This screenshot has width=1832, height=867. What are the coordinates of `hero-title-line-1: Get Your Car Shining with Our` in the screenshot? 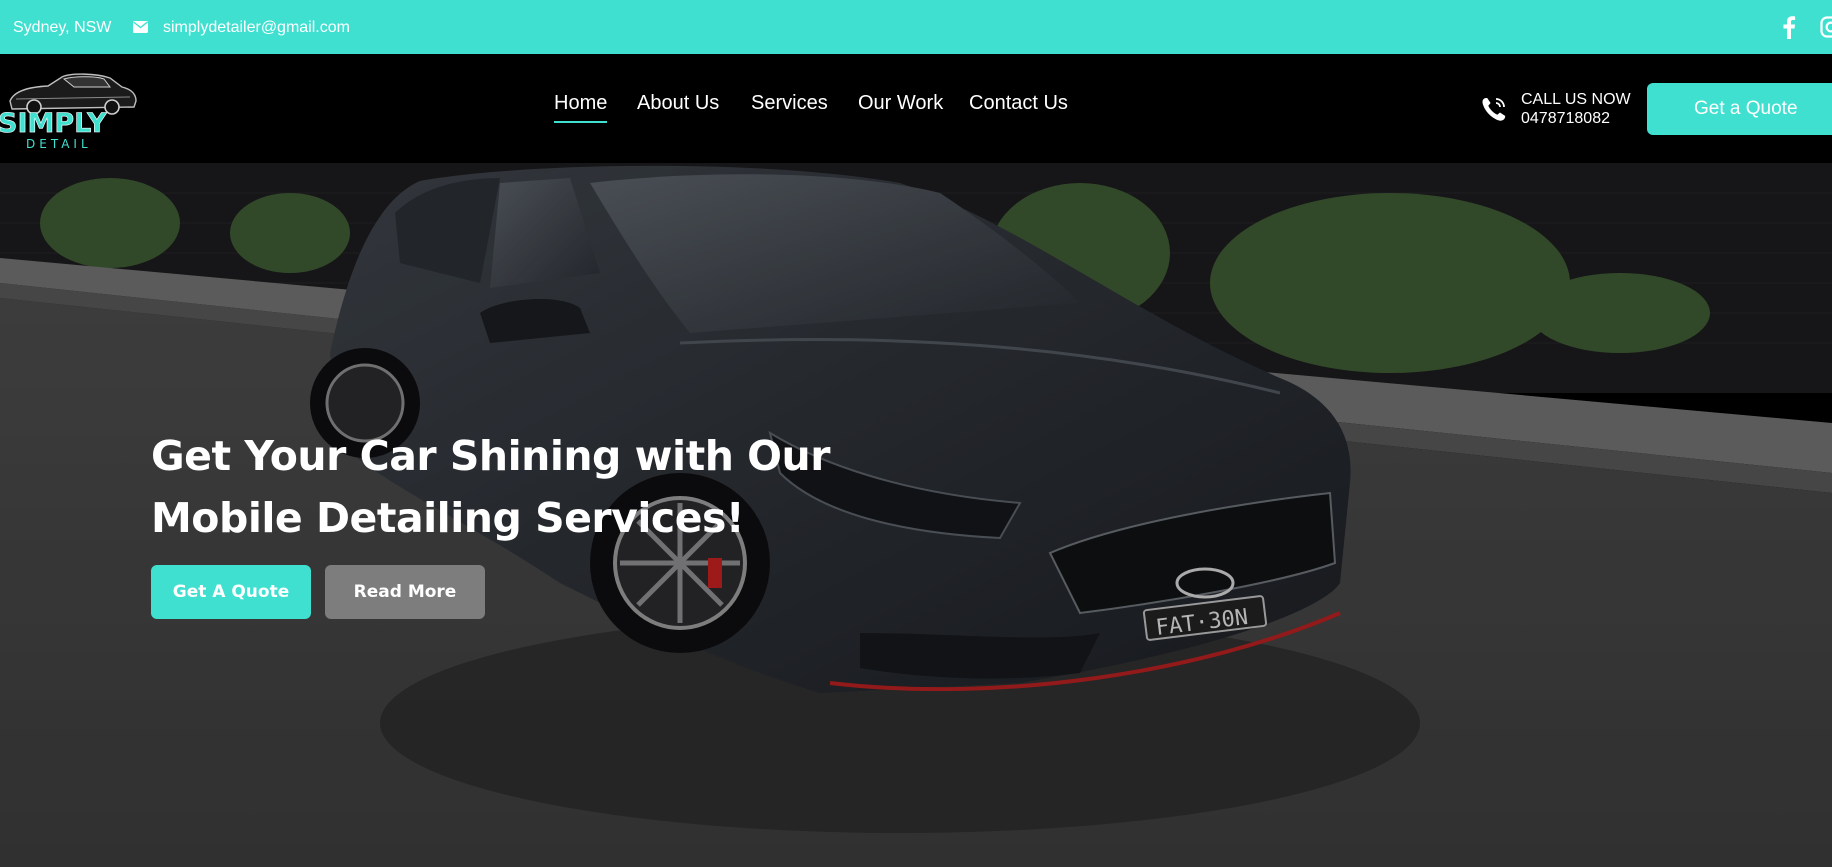 It's located at (490, 456).